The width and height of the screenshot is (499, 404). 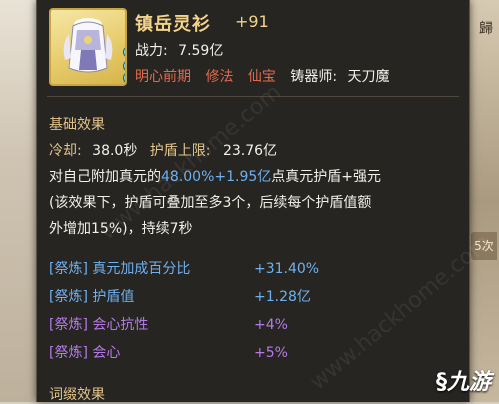 I want to click on refine-stat-value: +5%, so click(x=271, y=353).